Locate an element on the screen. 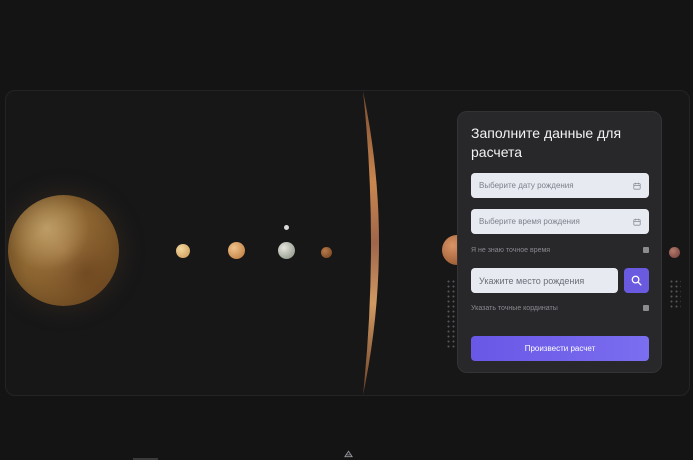 This screenshot has height=460, width=693. venus-planet is located at coordinates (236, 250).